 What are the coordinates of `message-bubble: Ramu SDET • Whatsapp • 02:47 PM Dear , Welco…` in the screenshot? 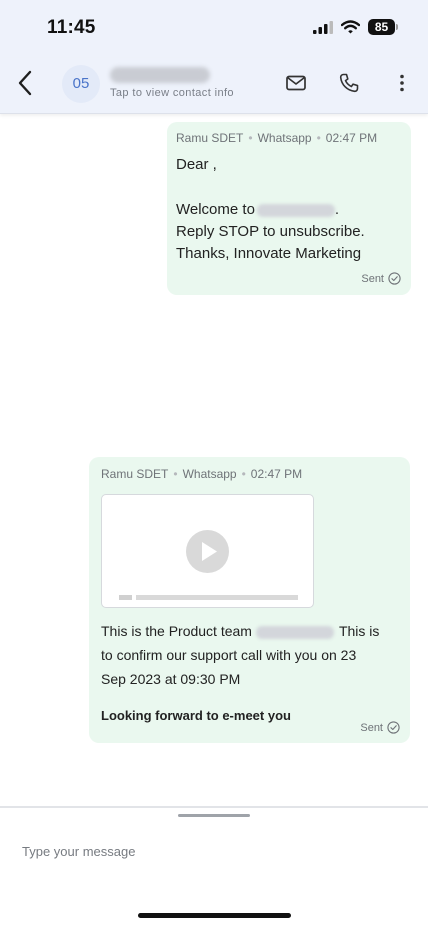 It's located at (289, 208).